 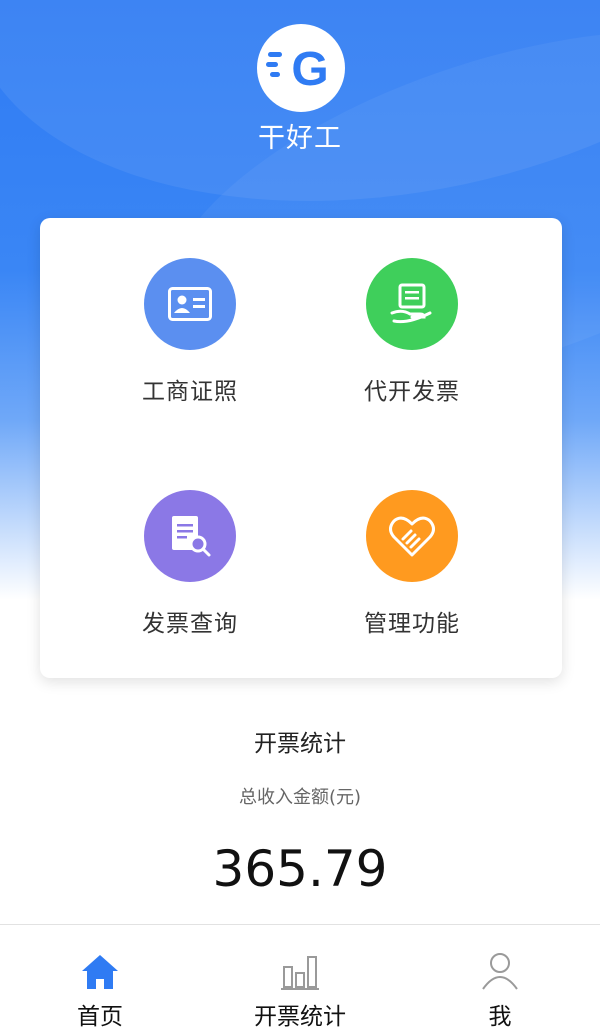 What do you see at coordinates (190, 304) in the screenshot?
I see `id-card-icon` at bounding box center [190, 304].